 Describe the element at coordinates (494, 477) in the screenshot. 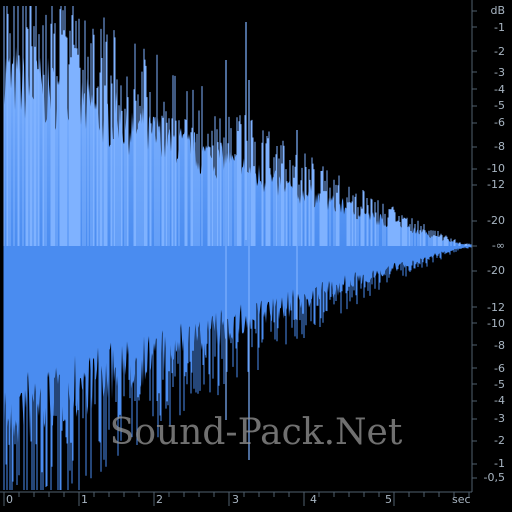

I see `db-tick-label: -0,5` at that location.